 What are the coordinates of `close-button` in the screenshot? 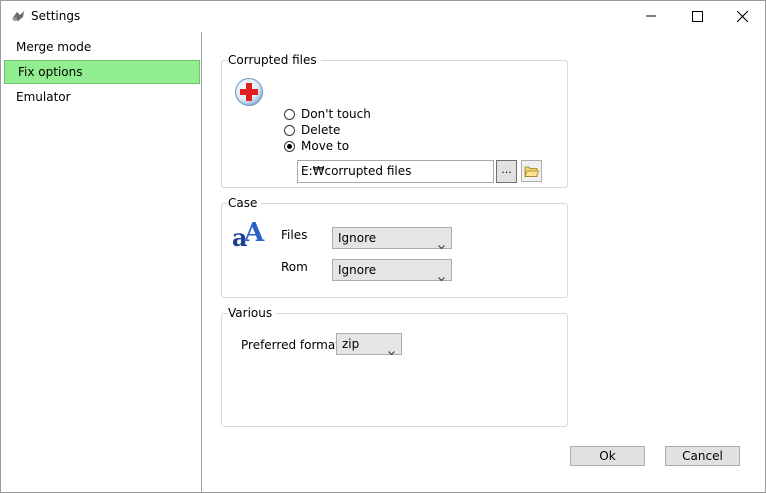 It's located at (742, 16).